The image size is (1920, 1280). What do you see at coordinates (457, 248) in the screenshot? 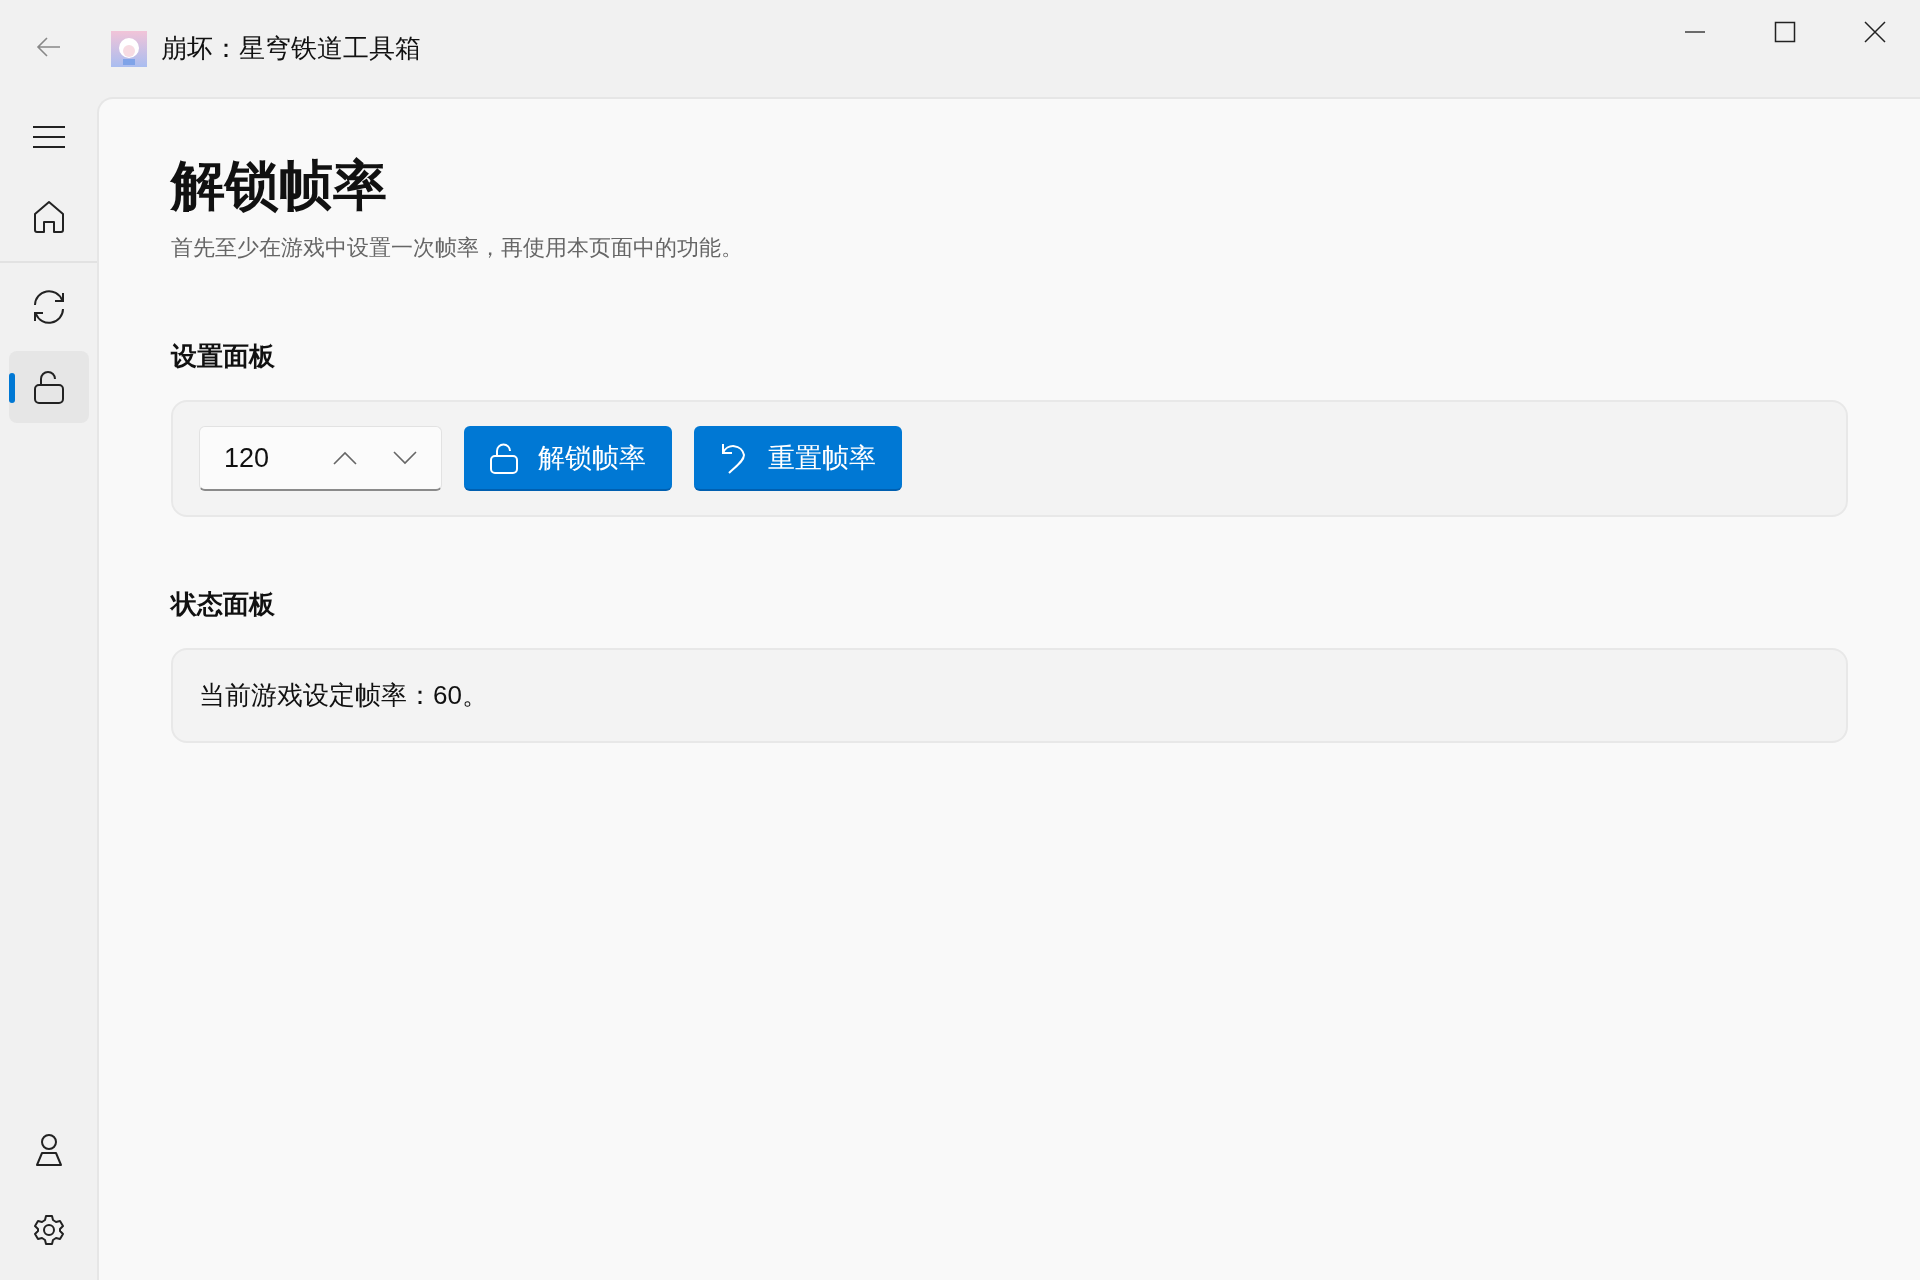
I see `page-subtitle: 首先至少在游戏中设置一次帧率，再使用本页面中的功能。` at bounding box center [457, 248].